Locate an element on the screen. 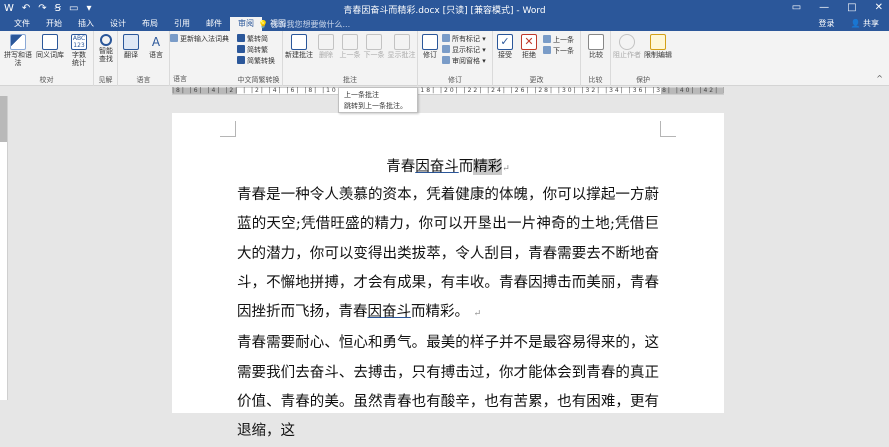 The height and width of the screenshot is (447, 889). tooltip-title: 上一条批注 is located at coordinates (361, 95).